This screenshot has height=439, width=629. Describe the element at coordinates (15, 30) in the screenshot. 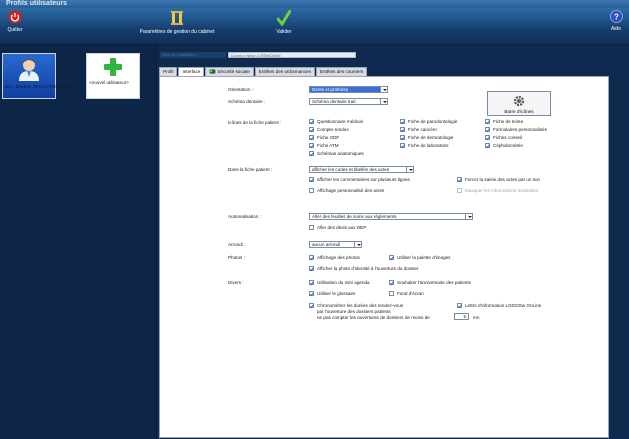

I see `quit-label: Quitter` at that location.